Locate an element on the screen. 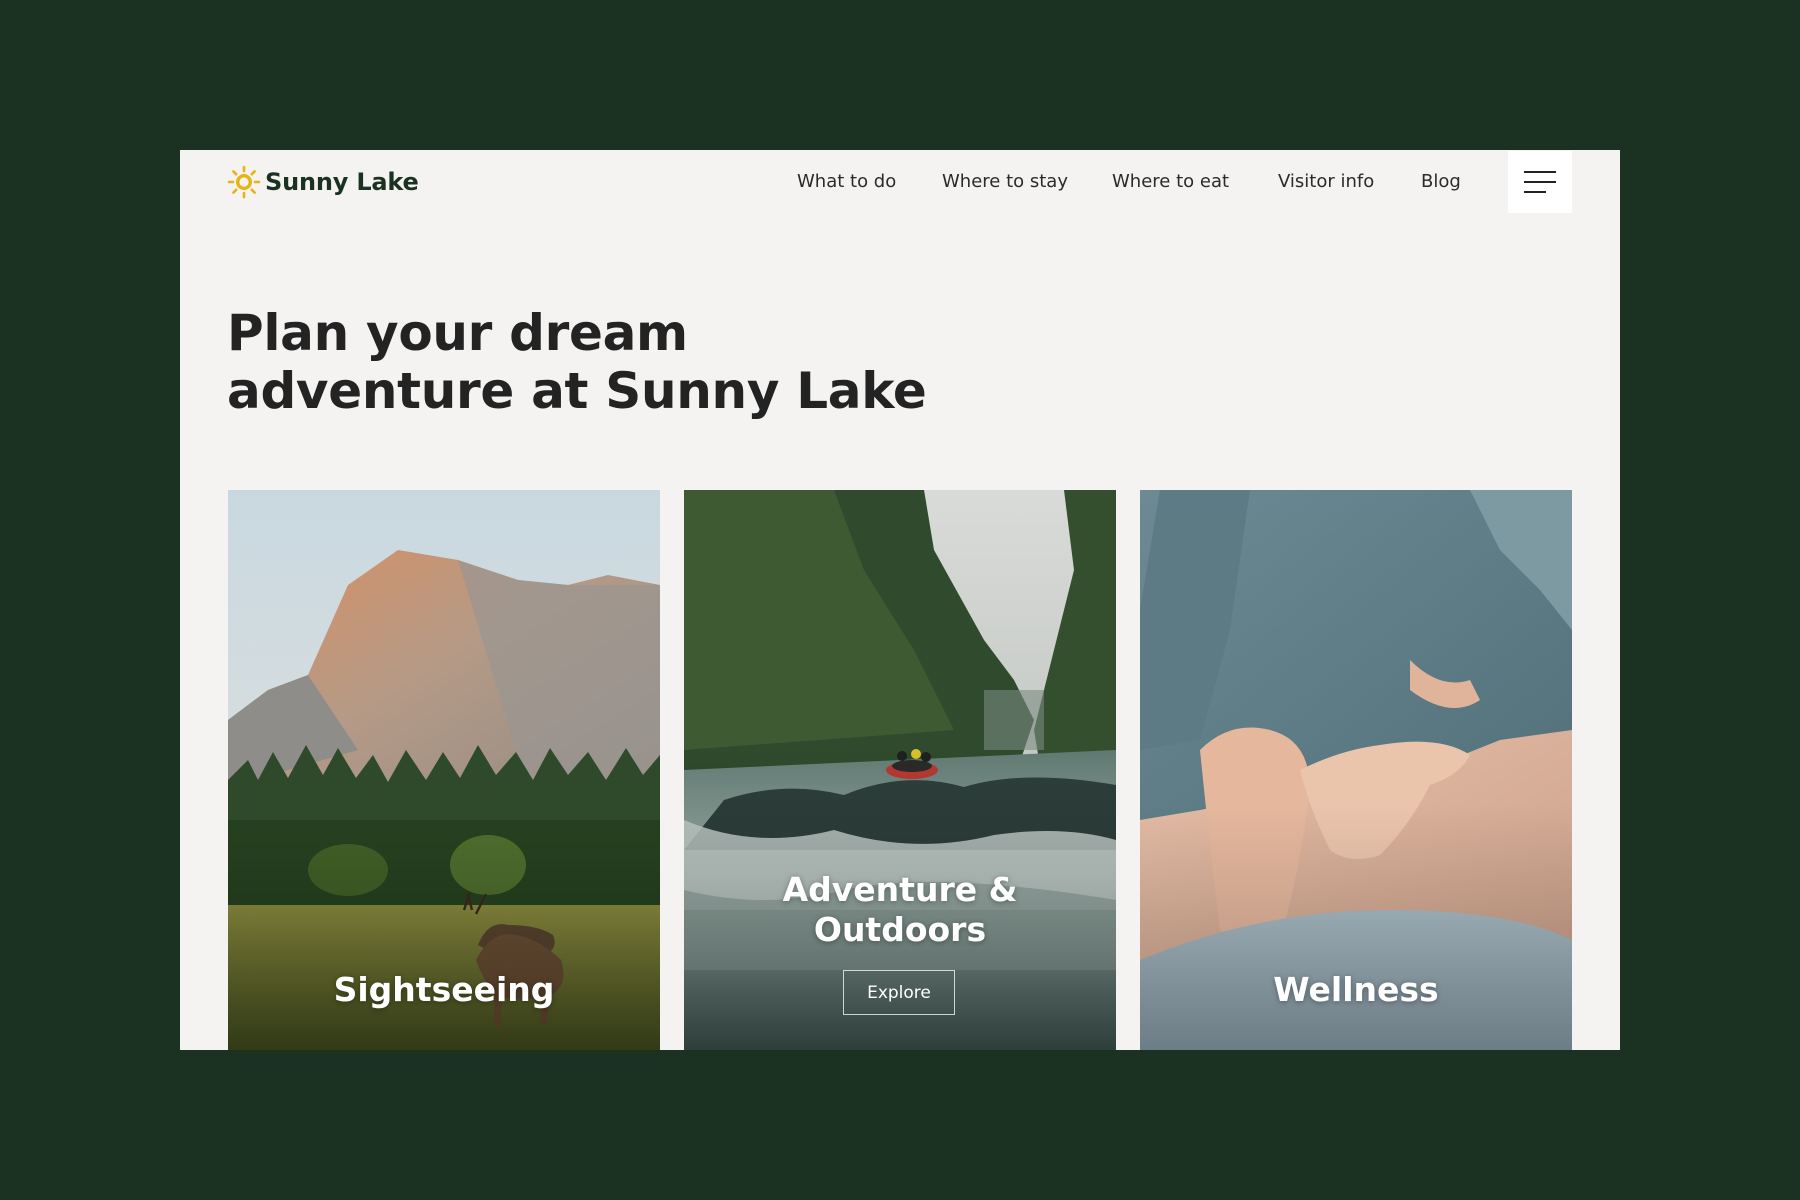 This screenshot has width=1800, height=1200. card-title-adventure-line-2: Outdoors is located at coordinates (900, 929).